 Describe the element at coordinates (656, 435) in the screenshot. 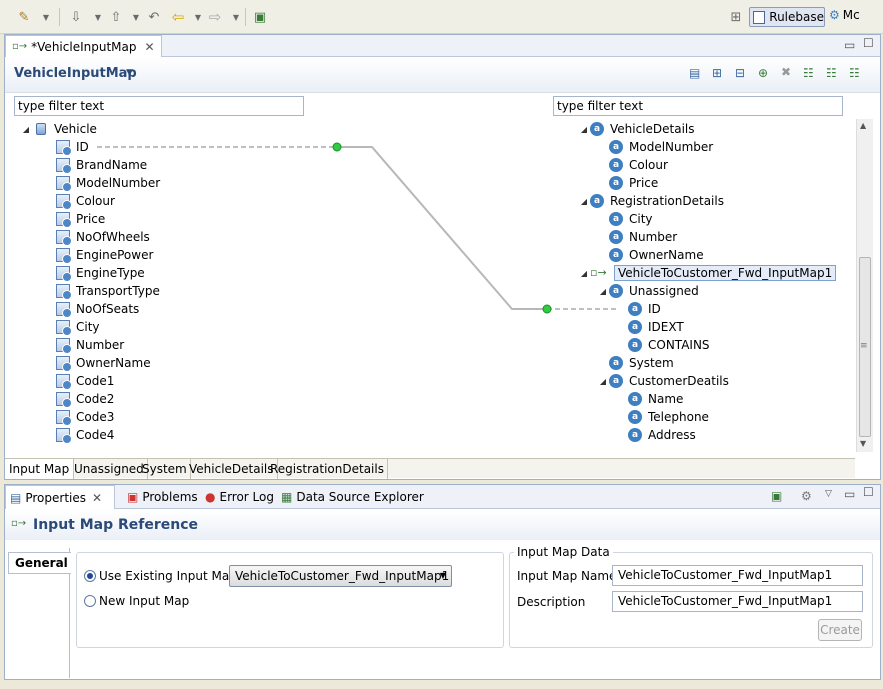

I see `tree-node-attr: a Address` at that location.